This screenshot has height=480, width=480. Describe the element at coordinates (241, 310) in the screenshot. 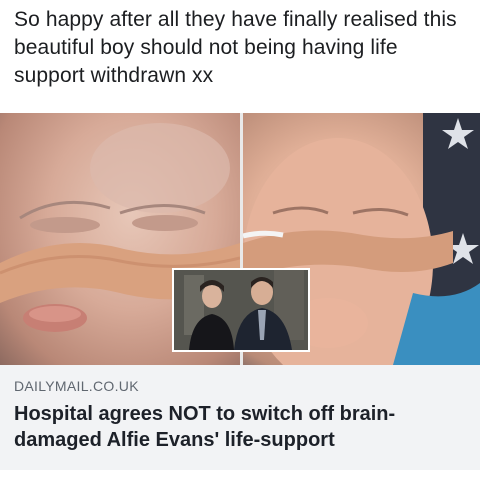

I see `inset-parents-photo` at that location.